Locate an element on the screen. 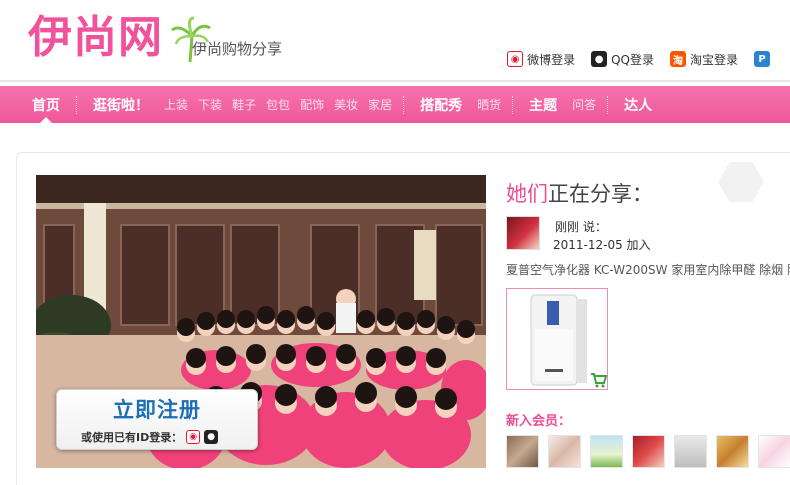  qq-login-link: ● QQ登录 is located at coordinates (622, 59).